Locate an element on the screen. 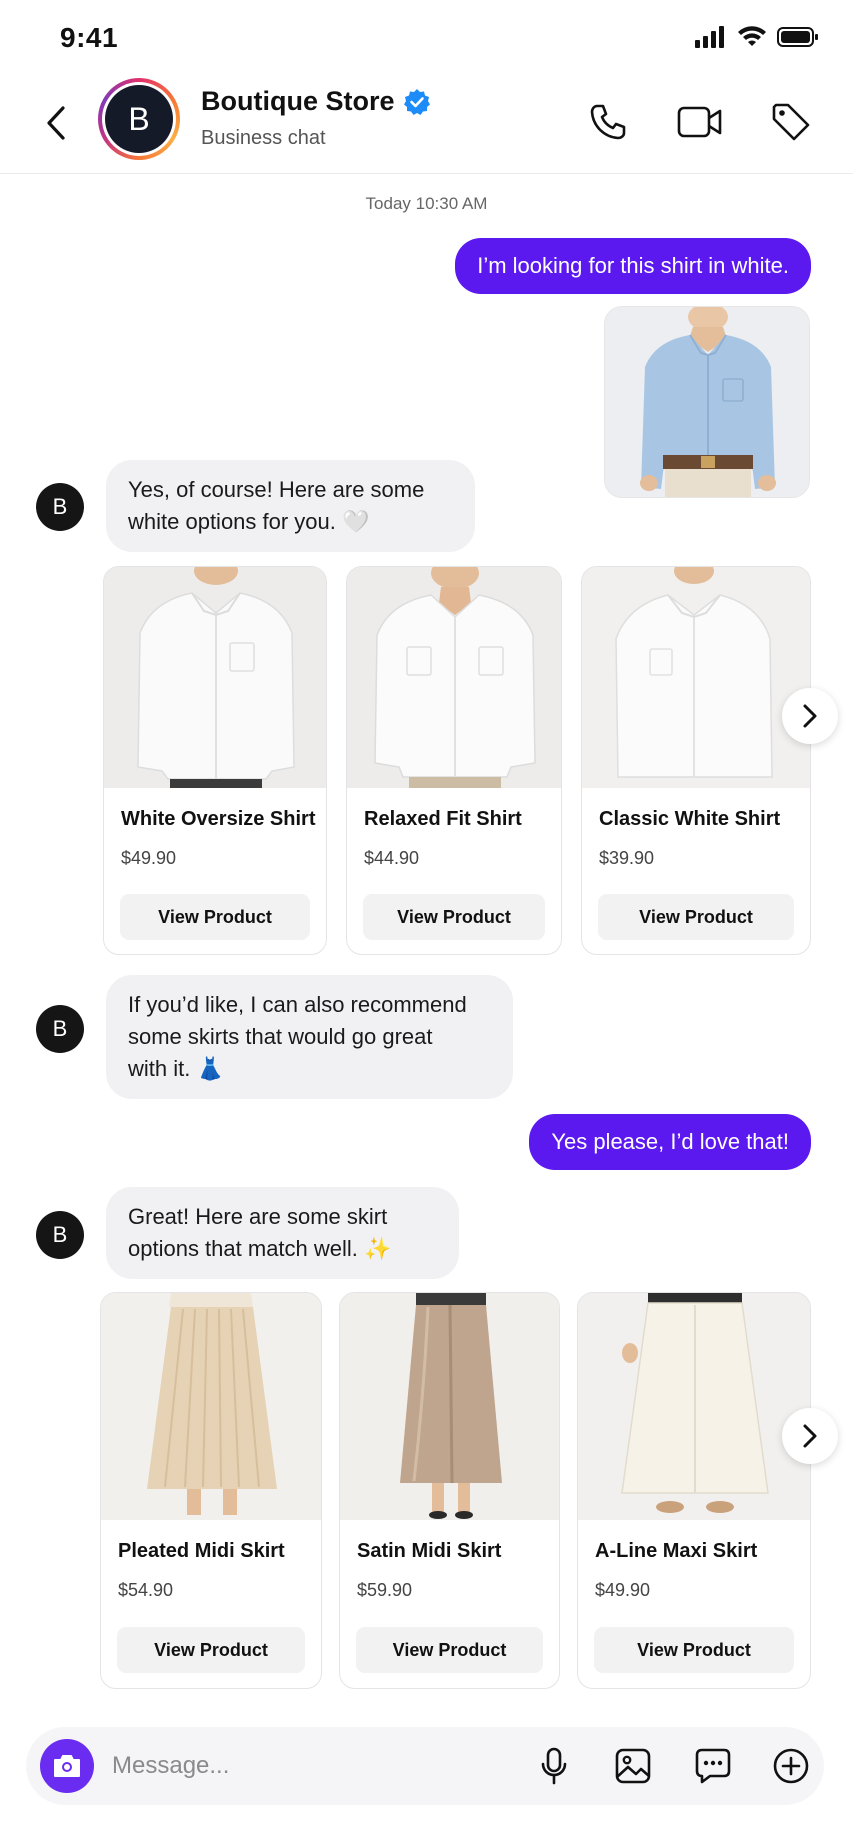 The width and height of the screenshot is (853, 1844). message-line: white options for you. 🤍 is located at coordinates (249, 521).